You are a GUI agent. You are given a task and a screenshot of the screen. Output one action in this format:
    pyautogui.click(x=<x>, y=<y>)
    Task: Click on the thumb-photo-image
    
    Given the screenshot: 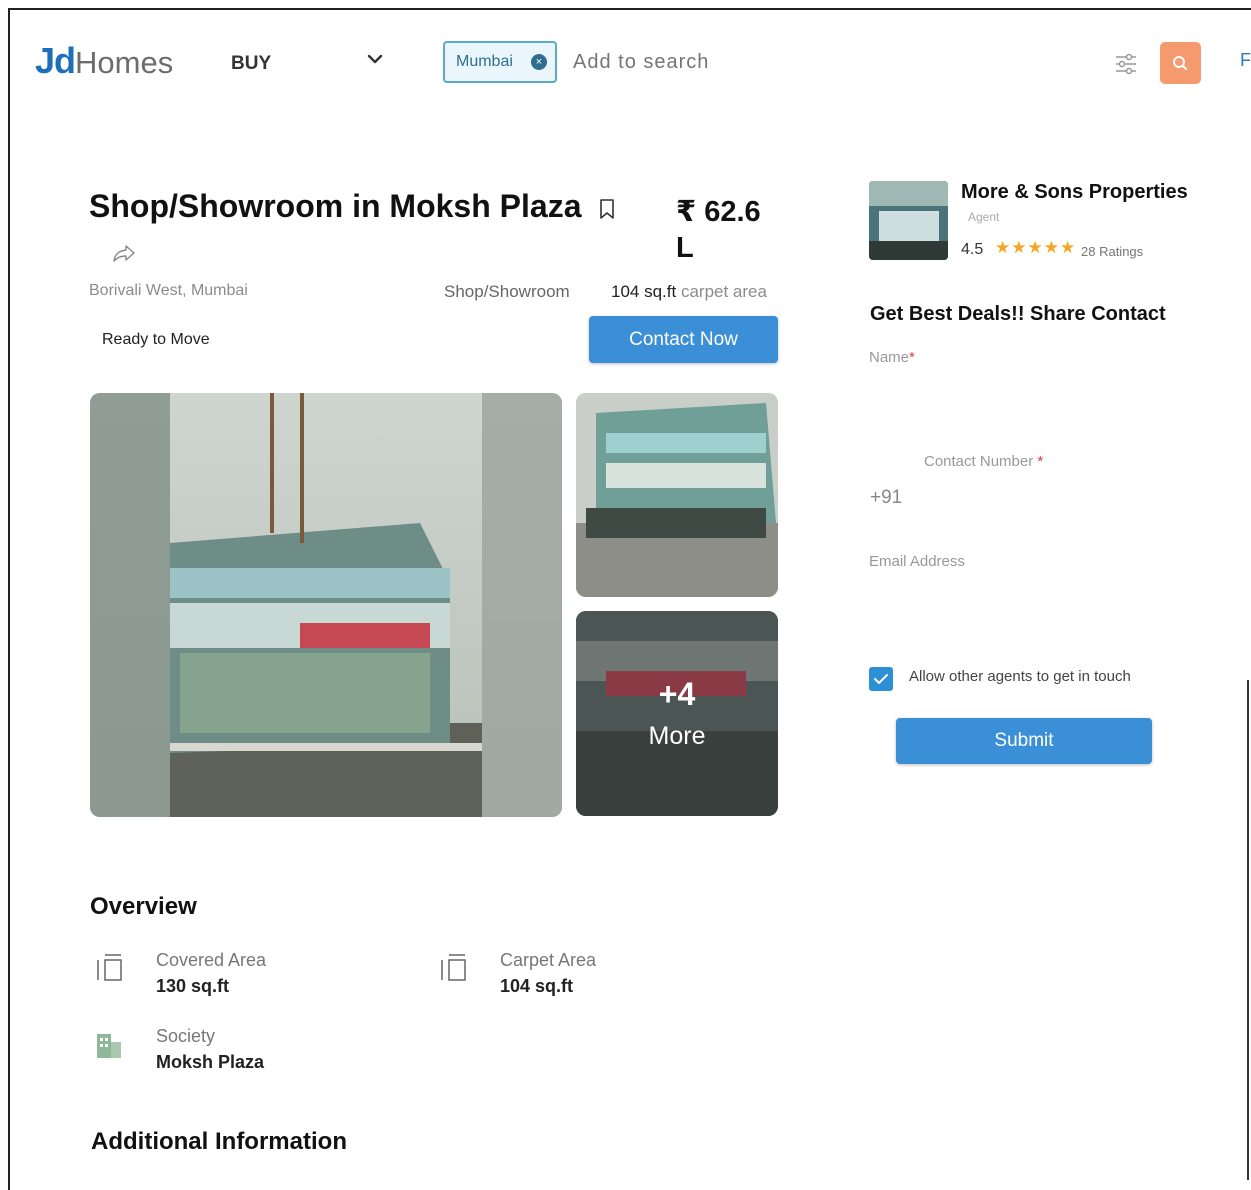 What is the action you would take?
    pyautogui.click(x=677, y=495)
    